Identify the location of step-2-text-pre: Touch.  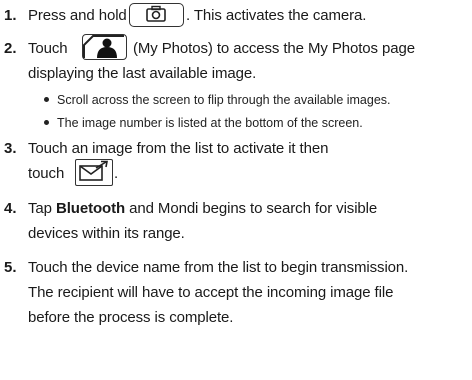
(48, 48).